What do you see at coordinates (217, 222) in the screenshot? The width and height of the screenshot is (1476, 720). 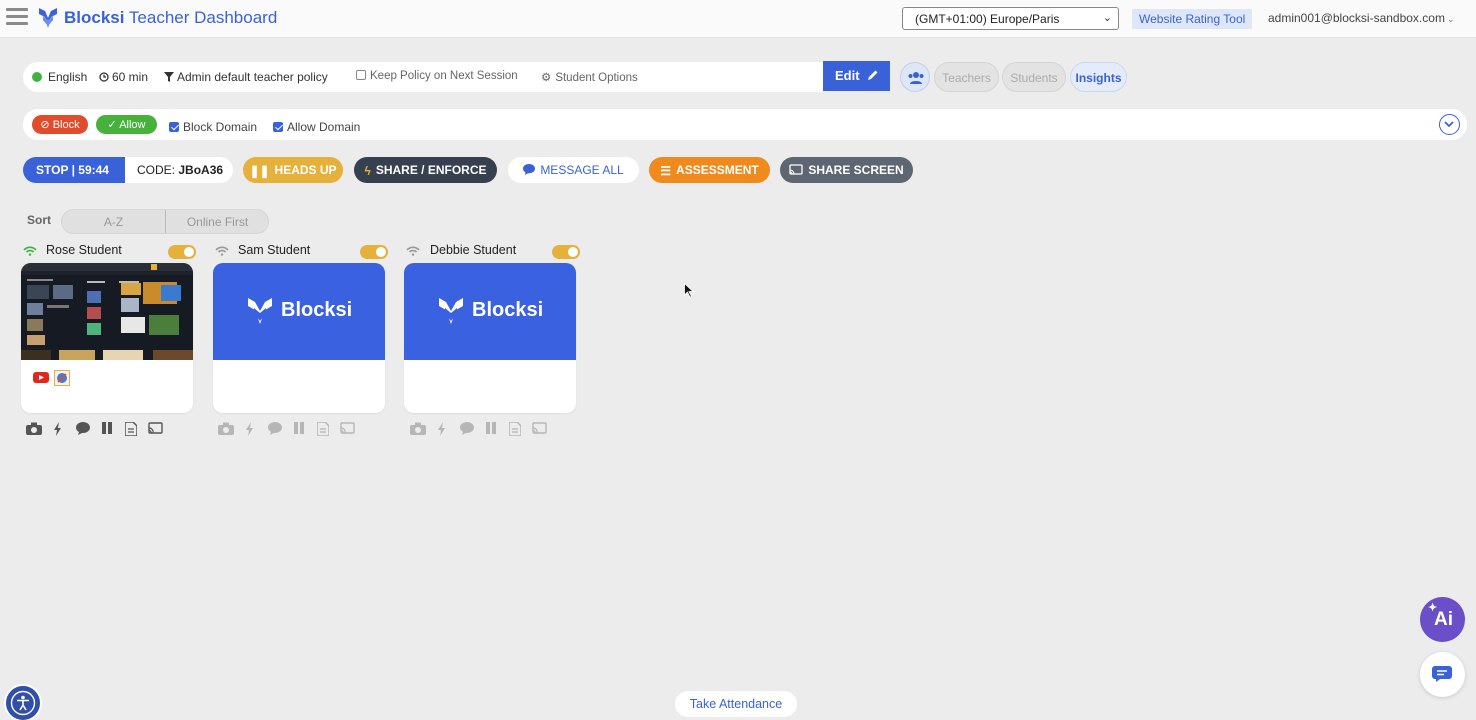 I see `sort-option-online-first: Online First` at bounding box center [217, 222].